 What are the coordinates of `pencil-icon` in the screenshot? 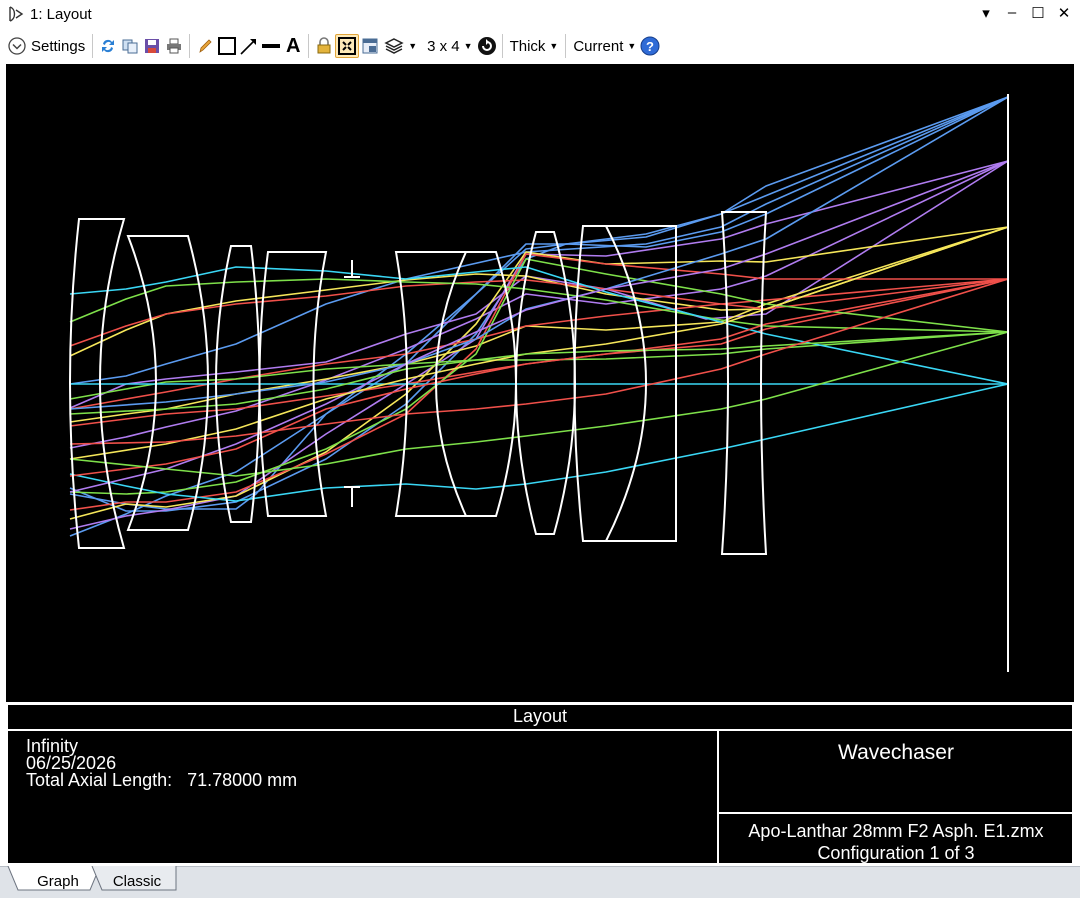 It's located at (205, 46).